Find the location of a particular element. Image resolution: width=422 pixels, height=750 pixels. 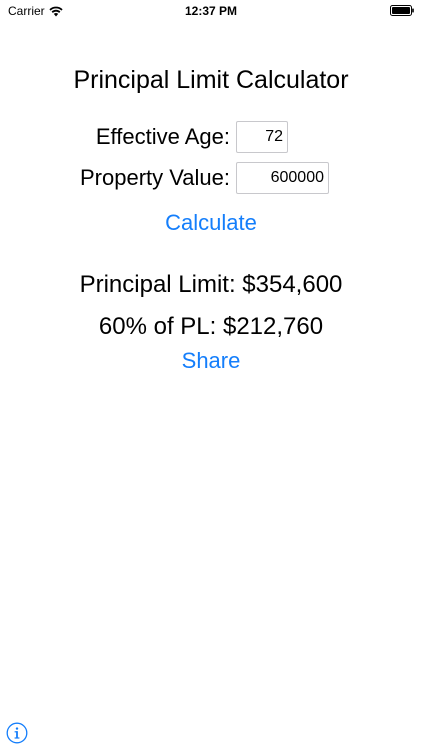

sixty-percent-result: 60% of PL: $212,760 is located at coordinates (211, 326).